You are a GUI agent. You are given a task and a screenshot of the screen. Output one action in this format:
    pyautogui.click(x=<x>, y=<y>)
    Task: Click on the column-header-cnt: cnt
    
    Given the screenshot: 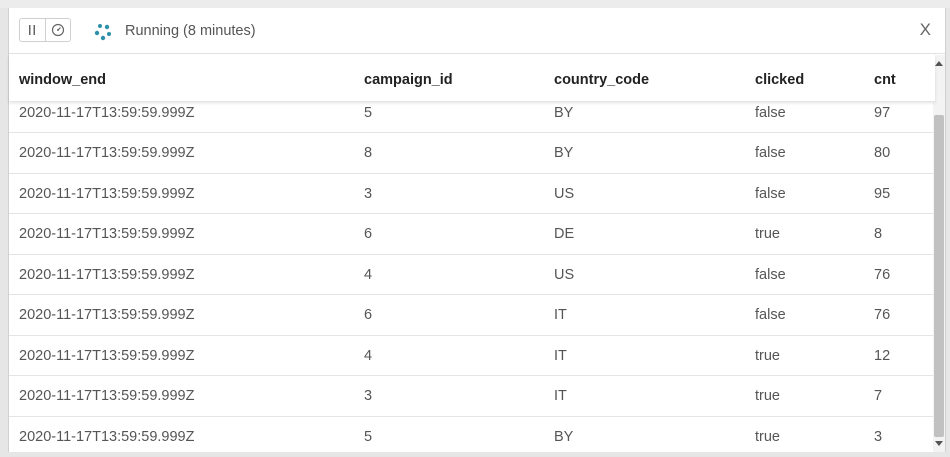 What is the action you would take?
    pyautogui.click(x=885, y=80)
    